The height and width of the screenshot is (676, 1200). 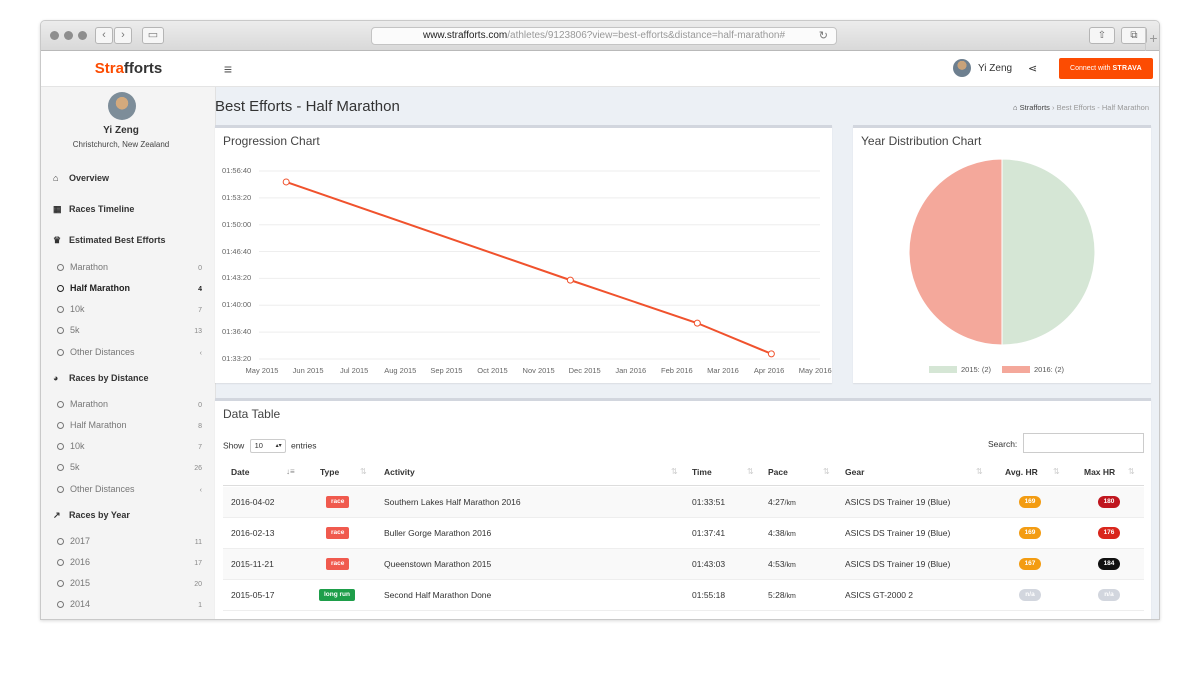 I want to click on sidebar-item-year-2017: 2017 11, so click(x=129, y=541).